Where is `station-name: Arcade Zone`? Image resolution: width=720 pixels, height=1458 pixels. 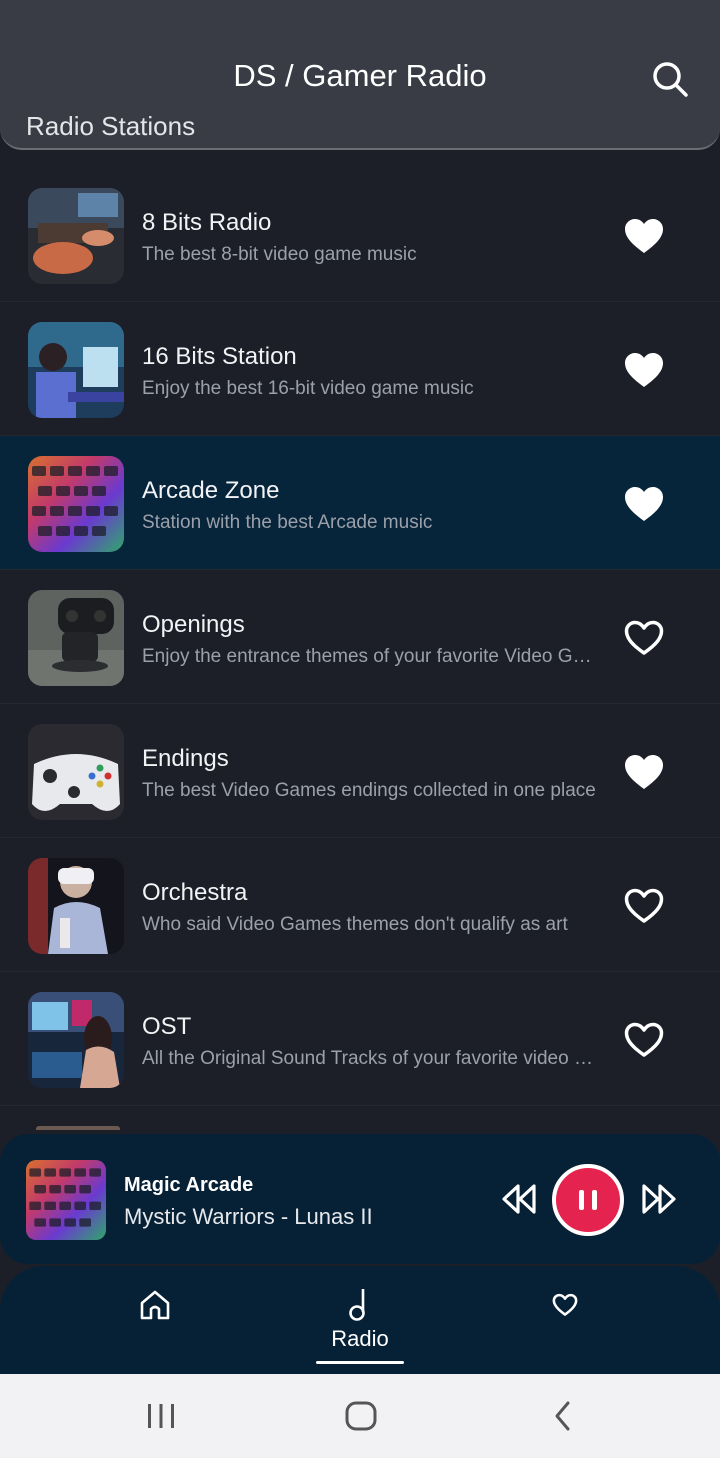
station-name: Arcade Zone is located at coordinates (211, 490).